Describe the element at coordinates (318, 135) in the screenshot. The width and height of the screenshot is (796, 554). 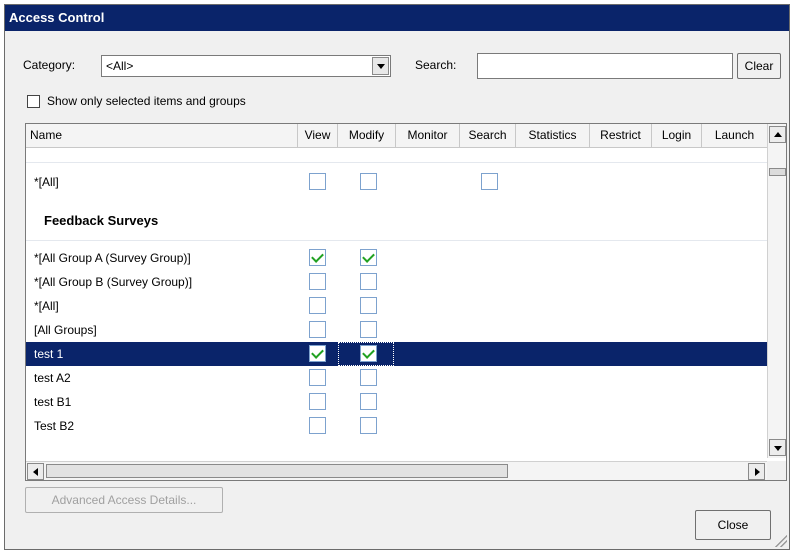
I see `column-header-view: View` at that location.